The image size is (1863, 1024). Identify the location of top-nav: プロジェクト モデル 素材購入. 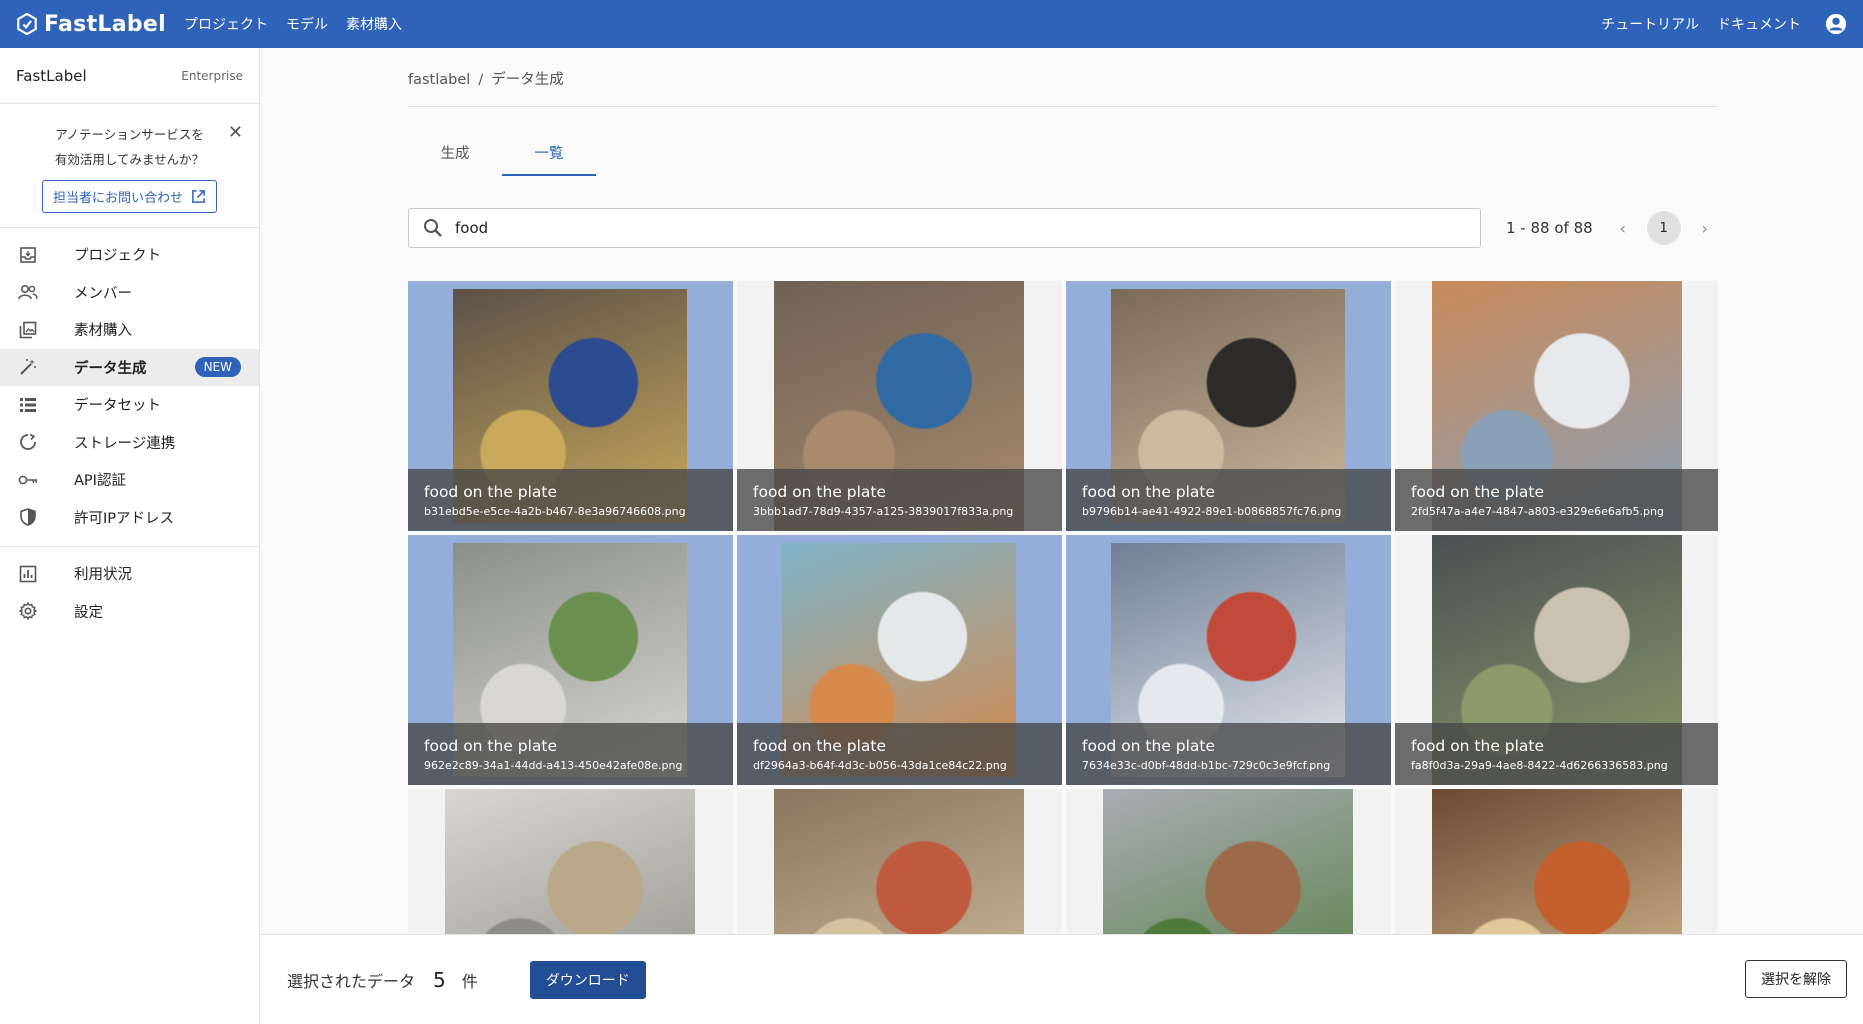
(302, 24).